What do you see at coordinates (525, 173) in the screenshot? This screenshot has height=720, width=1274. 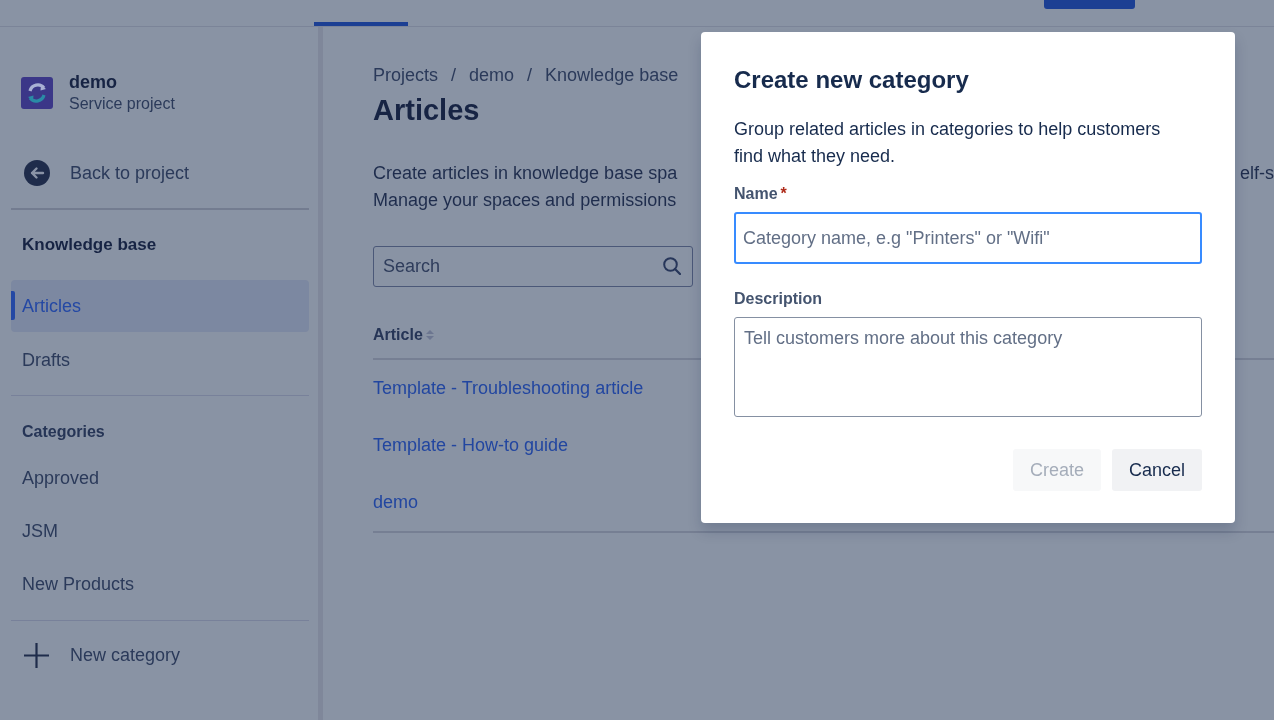 I see `intro-text: Create articles in knowledge base spa` at bounding box center [525, 173].